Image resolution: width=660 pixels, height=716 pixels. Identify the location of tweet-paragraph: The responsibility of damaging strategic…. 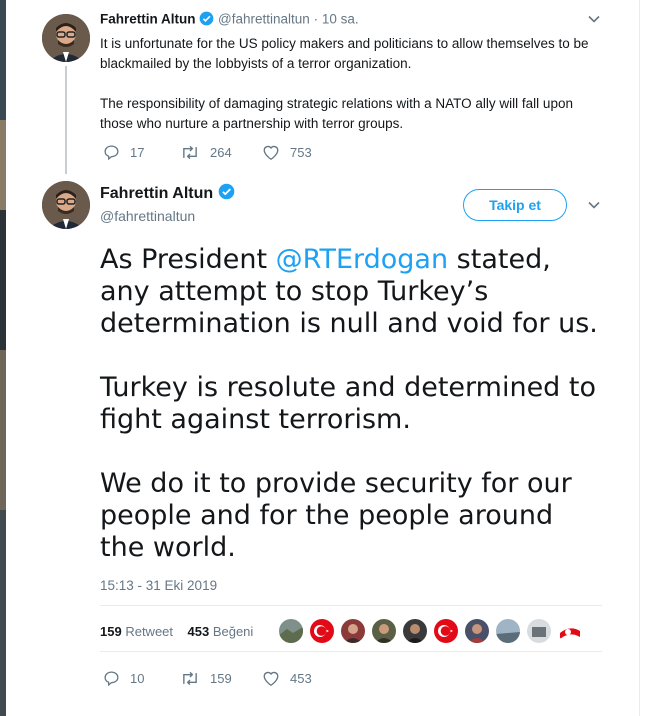
(336, 113).